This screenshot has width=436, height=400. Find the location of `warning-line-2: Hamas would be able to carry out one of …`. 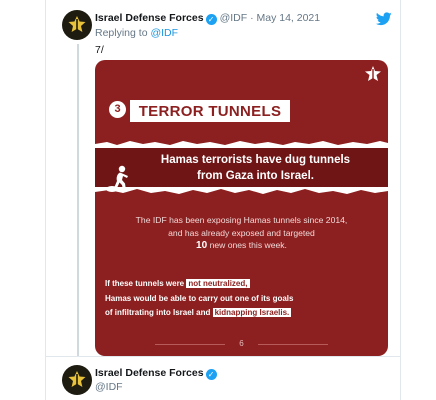

warning-line-2: Hamas would be able to carry out one of … is located at coordinates (199, 298).